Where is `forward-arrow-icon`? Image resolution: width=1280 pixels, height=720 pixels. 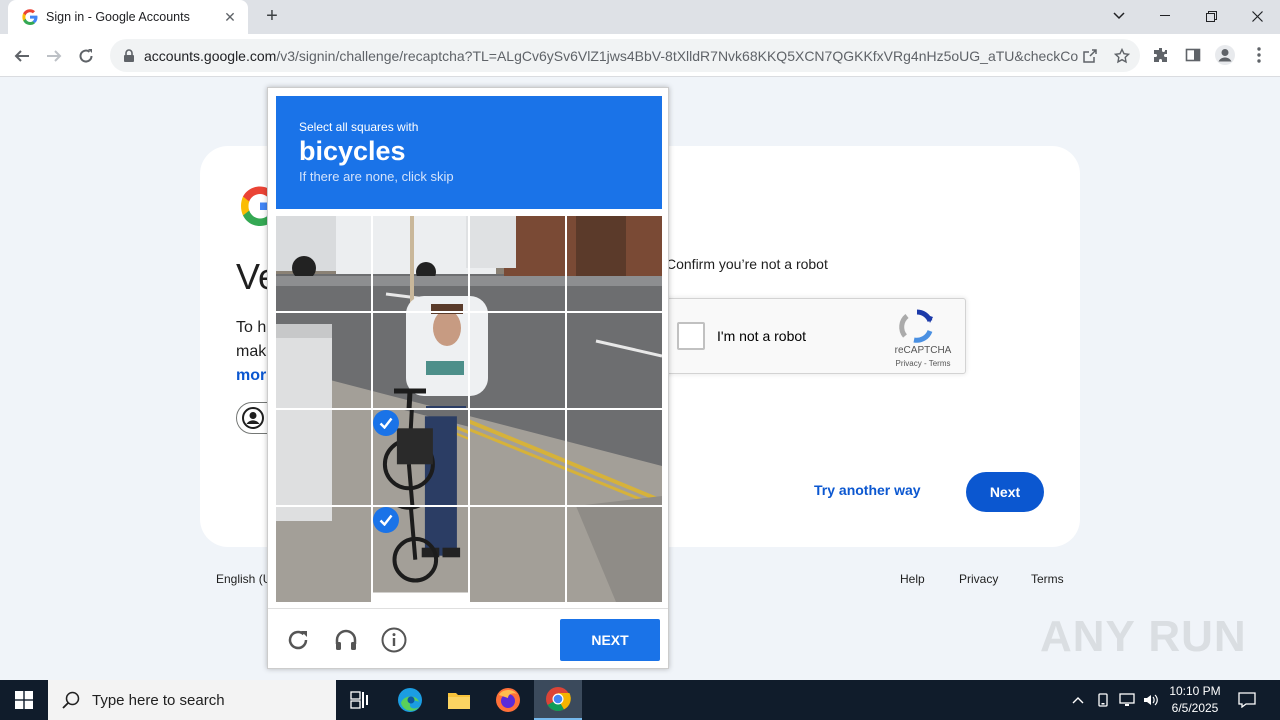 forward-arrow-icon is located at coordinates (54, 56).